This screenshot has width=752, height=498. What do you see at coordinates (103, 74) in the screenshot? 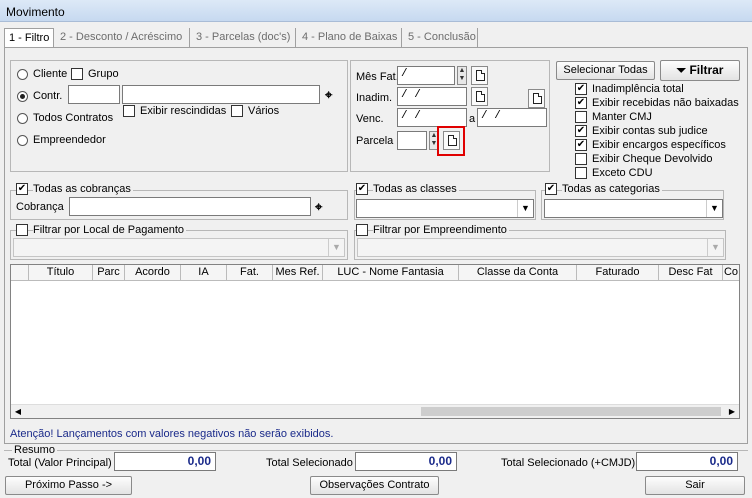
I see `checkbox-grupo-label: Grupo` at bounding box center [103, 74].